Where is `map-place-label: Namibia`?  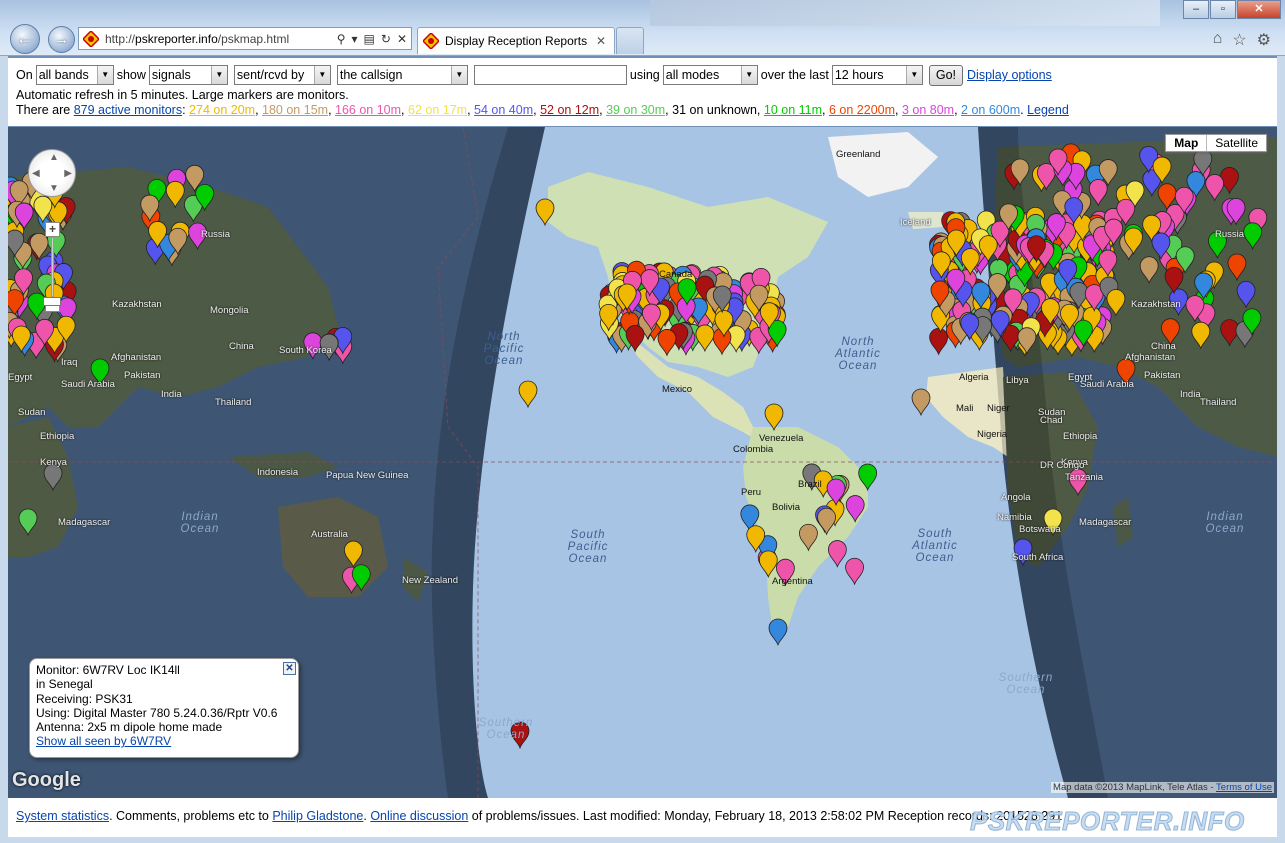 map-place-label: Namibia is located at coordinates (1014, 517).